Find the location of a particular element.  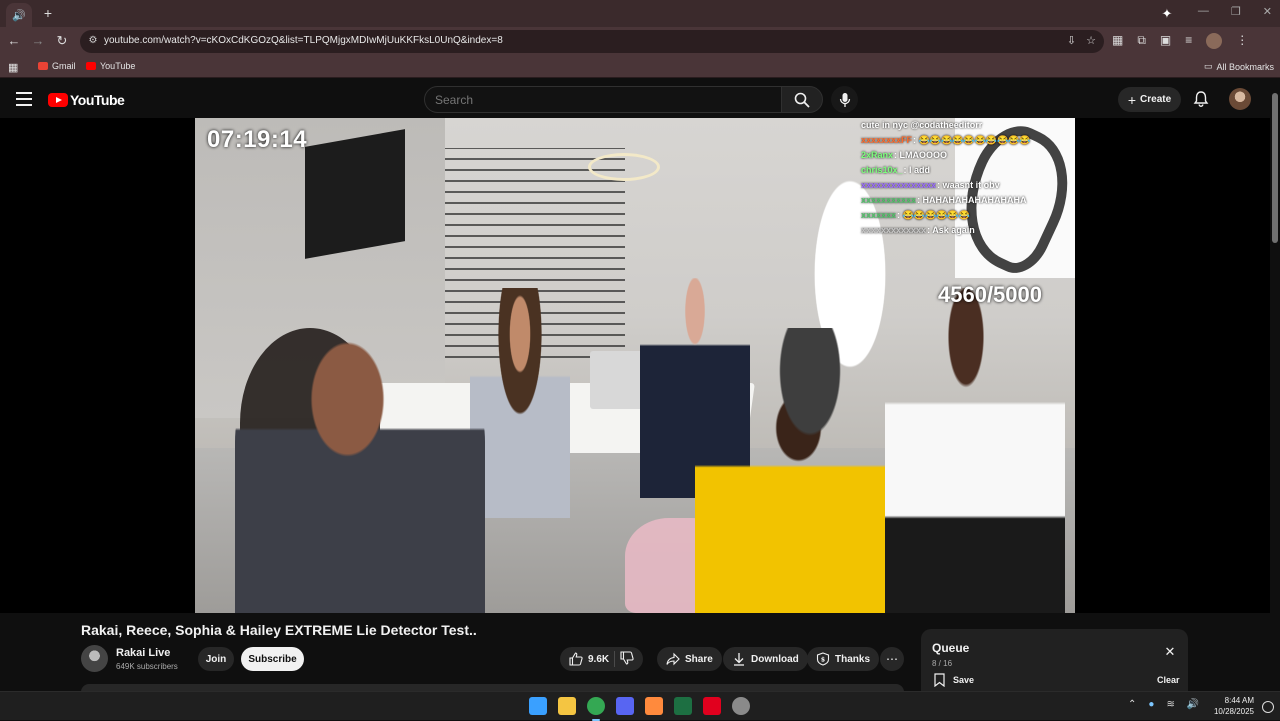

create-label: Create is located at coordinates (1156, 99).